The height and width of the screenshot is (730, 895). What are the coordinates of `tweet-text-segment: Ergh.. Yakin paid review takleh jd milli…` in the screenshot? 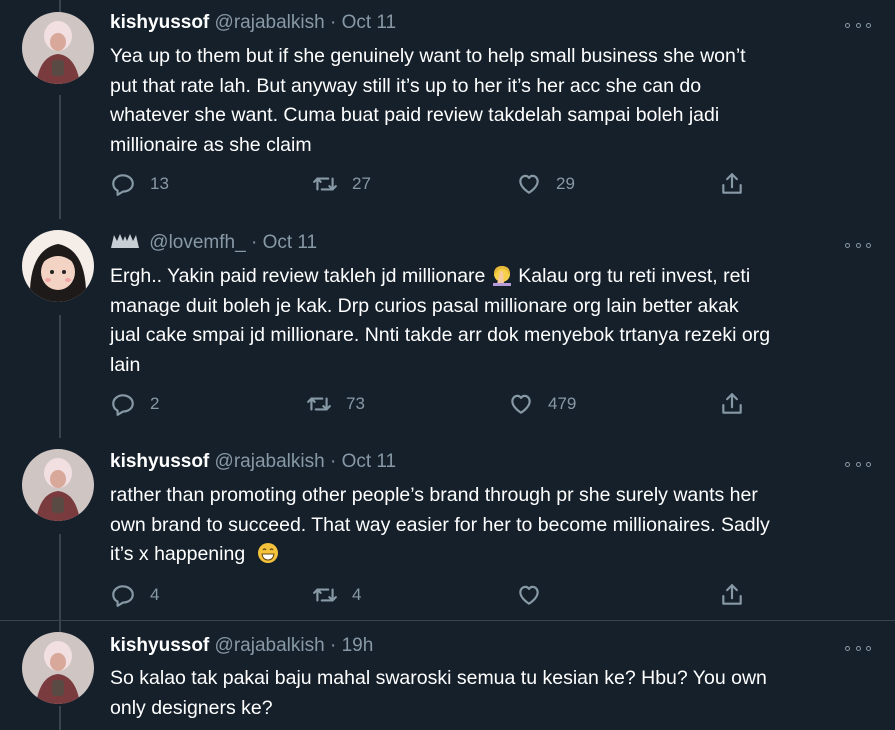 It's located at (298, 276).